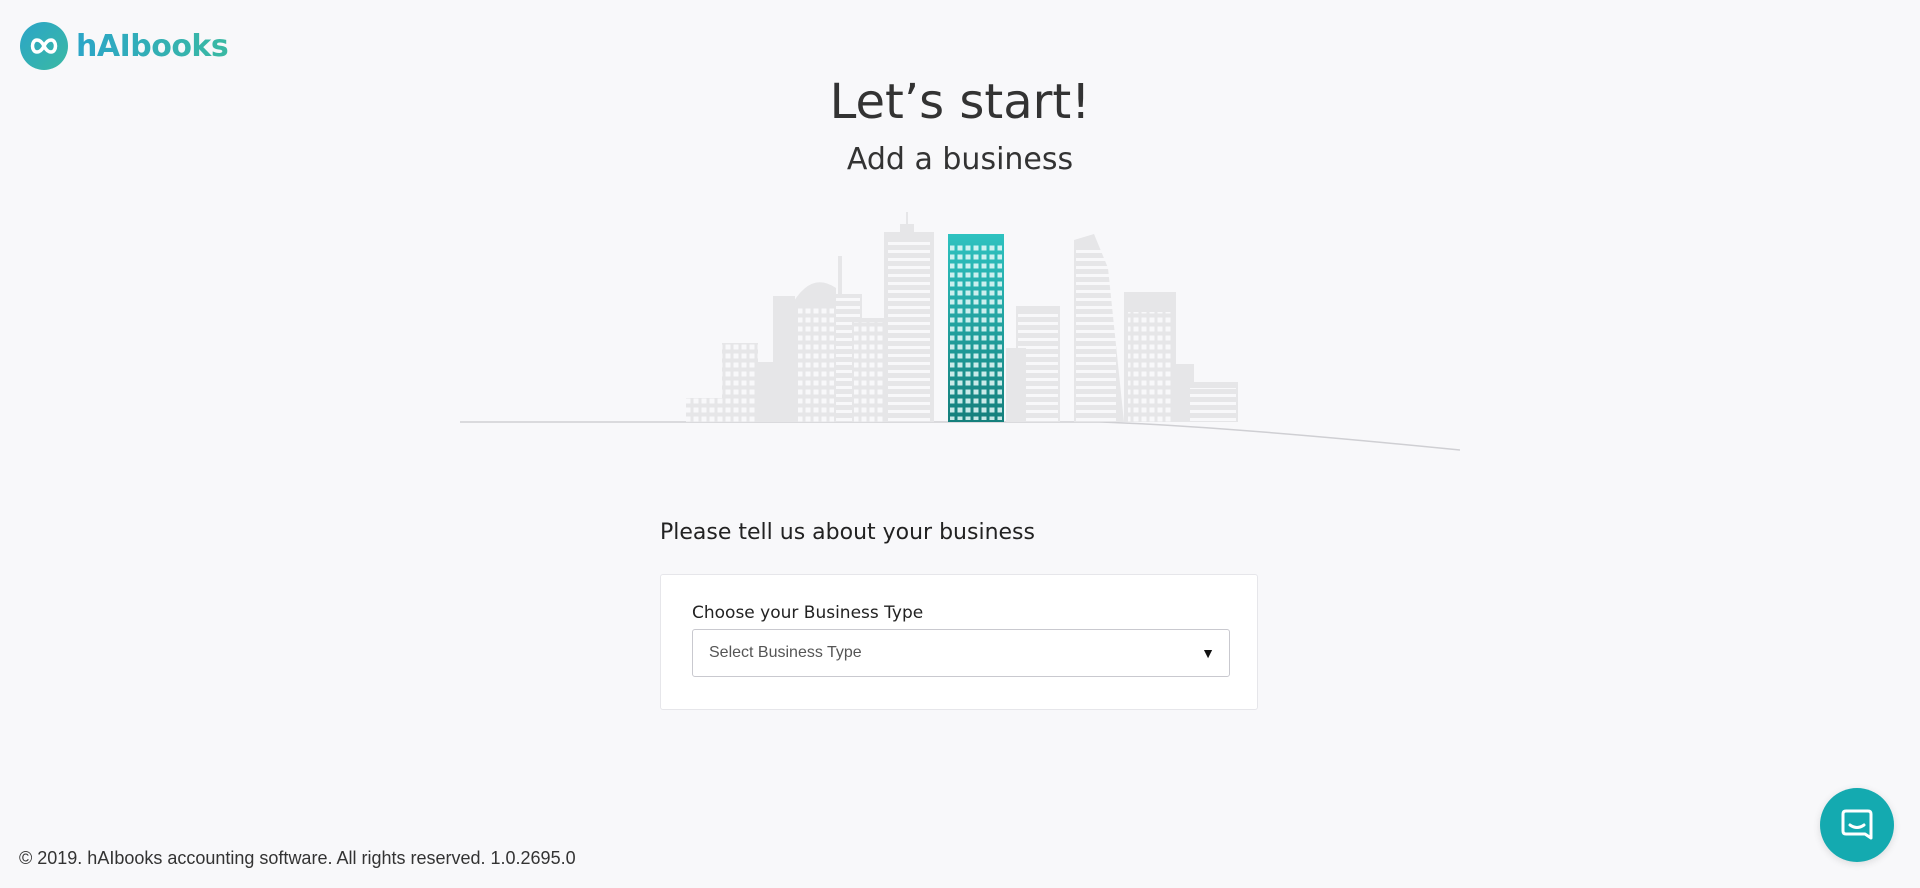 The image size is (1920, 888). Describe the element at coordinates (960, 331) in the screenshot. I see `city-skyline-illustration` at that location.